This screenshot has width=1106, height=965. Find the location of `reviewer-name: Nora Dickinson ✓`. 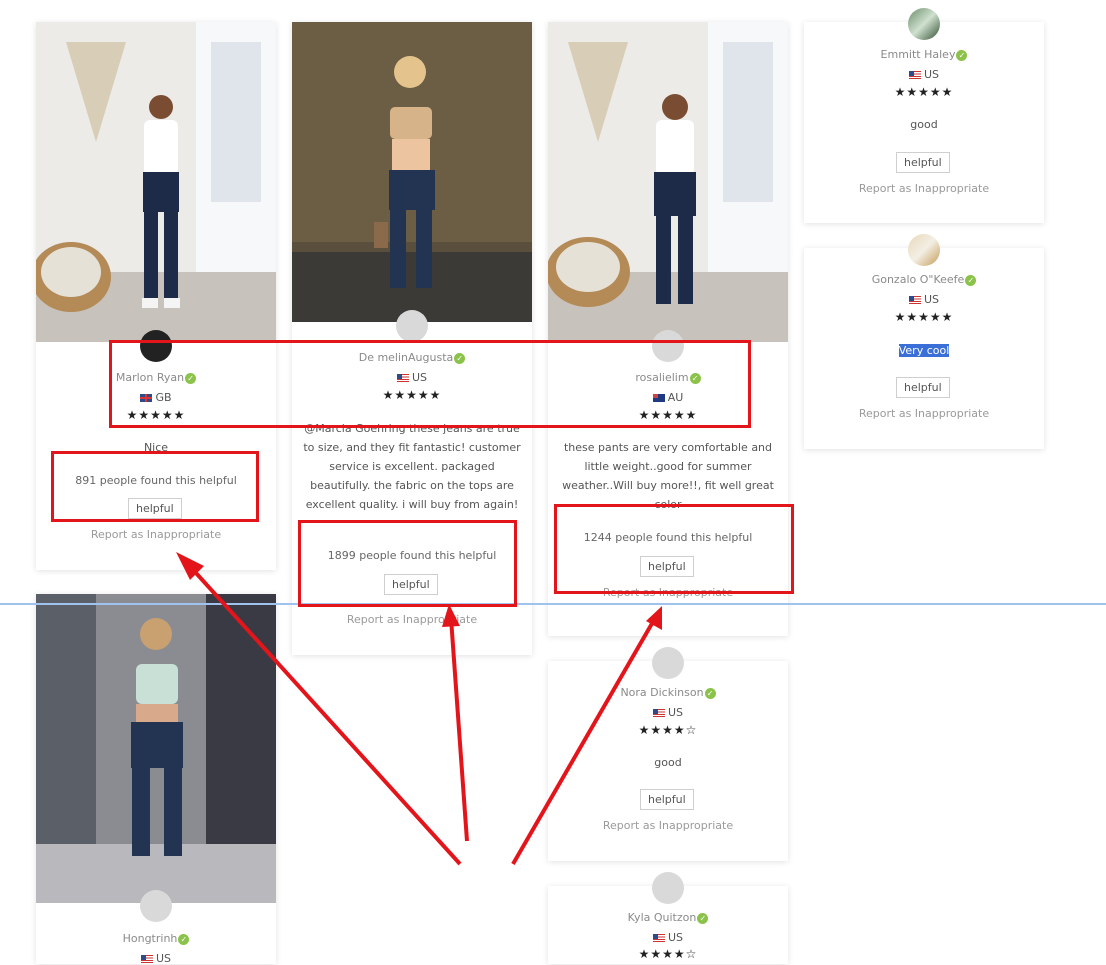

reviewer-name: Nora Dickinson ✓ is located at coordinates (668, 692).